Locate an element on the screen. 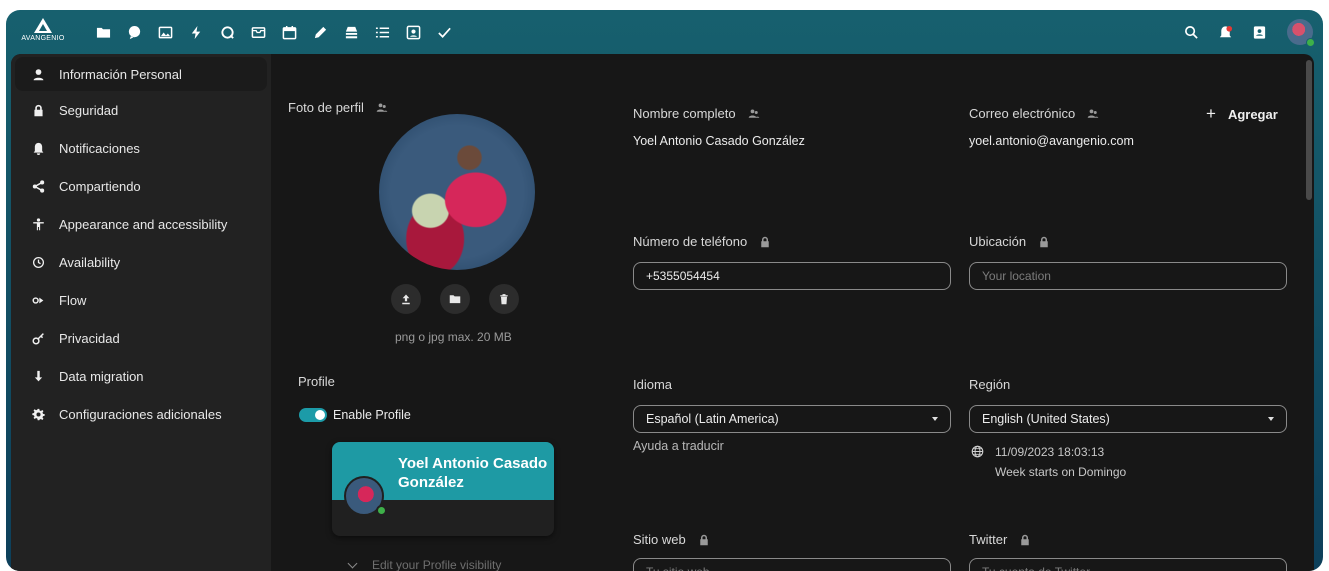 The width and height of the screenshot is (1329, 571). language-select: Español (Latin America) is located at coordinates (792, 419).